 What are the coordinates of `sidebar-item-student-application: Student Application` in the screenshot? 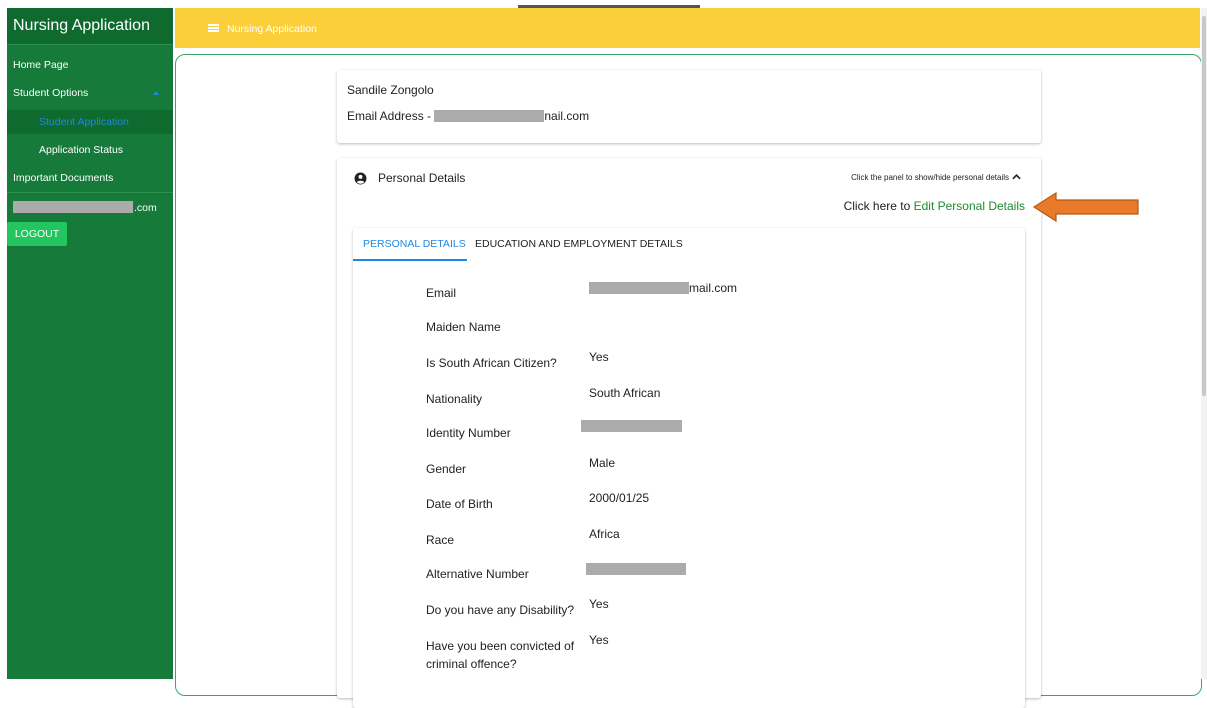 It's located at (90, 122).